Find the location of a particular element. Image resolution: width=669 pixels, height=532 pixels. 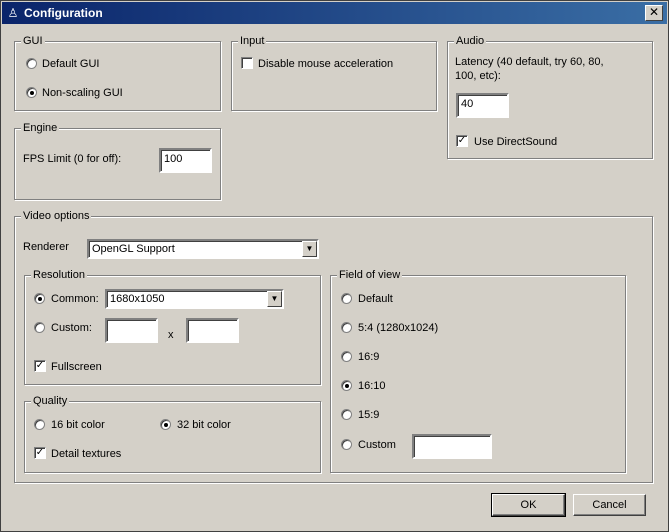

fov-16-9-label: 16:9 is located at coordinates (369, 357).